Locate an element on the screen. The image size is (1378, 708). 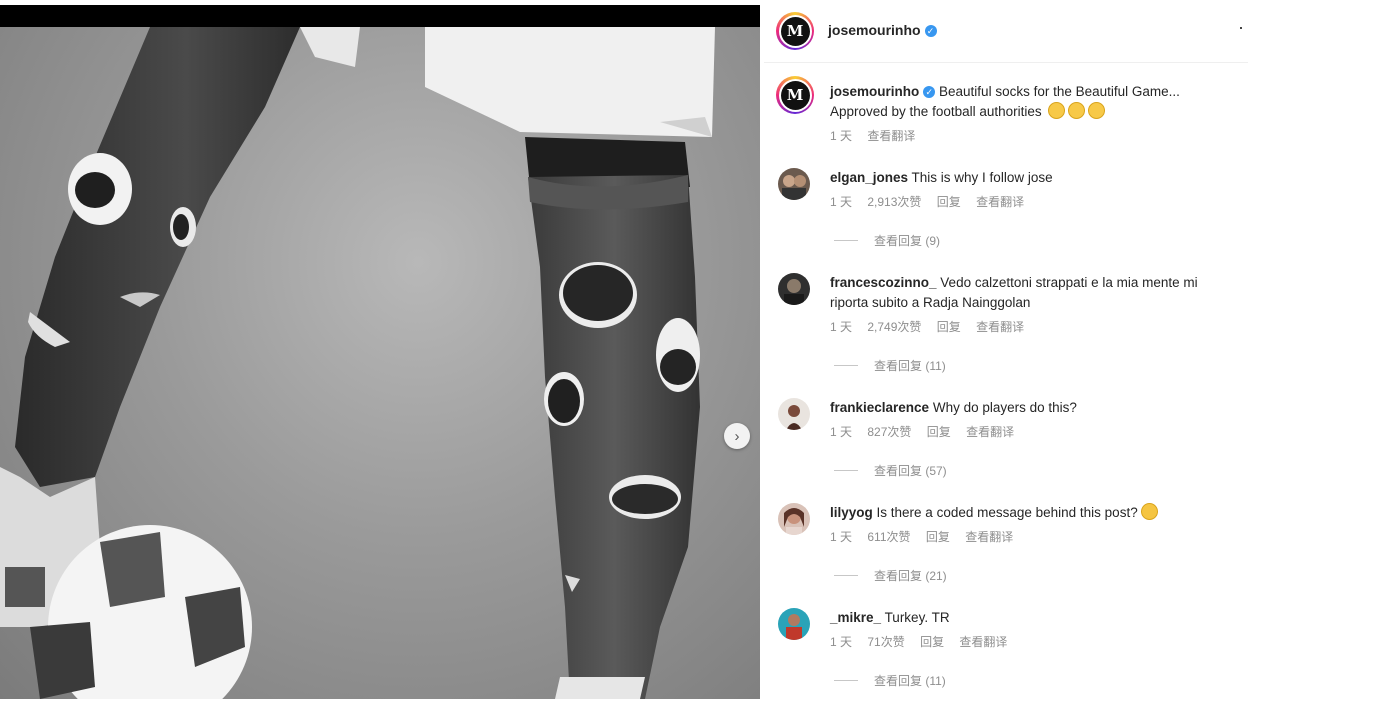
caption-meta: 1 天 查看翻译 is located at coordinates (1030, 136).